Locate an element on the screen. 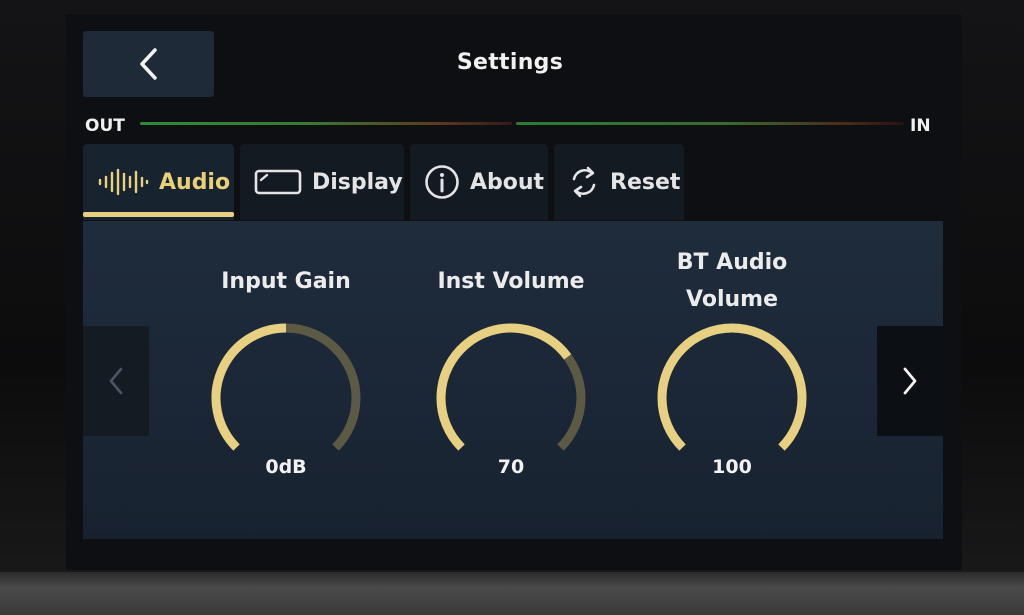  next-page-button is located at coordinates (910, 381).